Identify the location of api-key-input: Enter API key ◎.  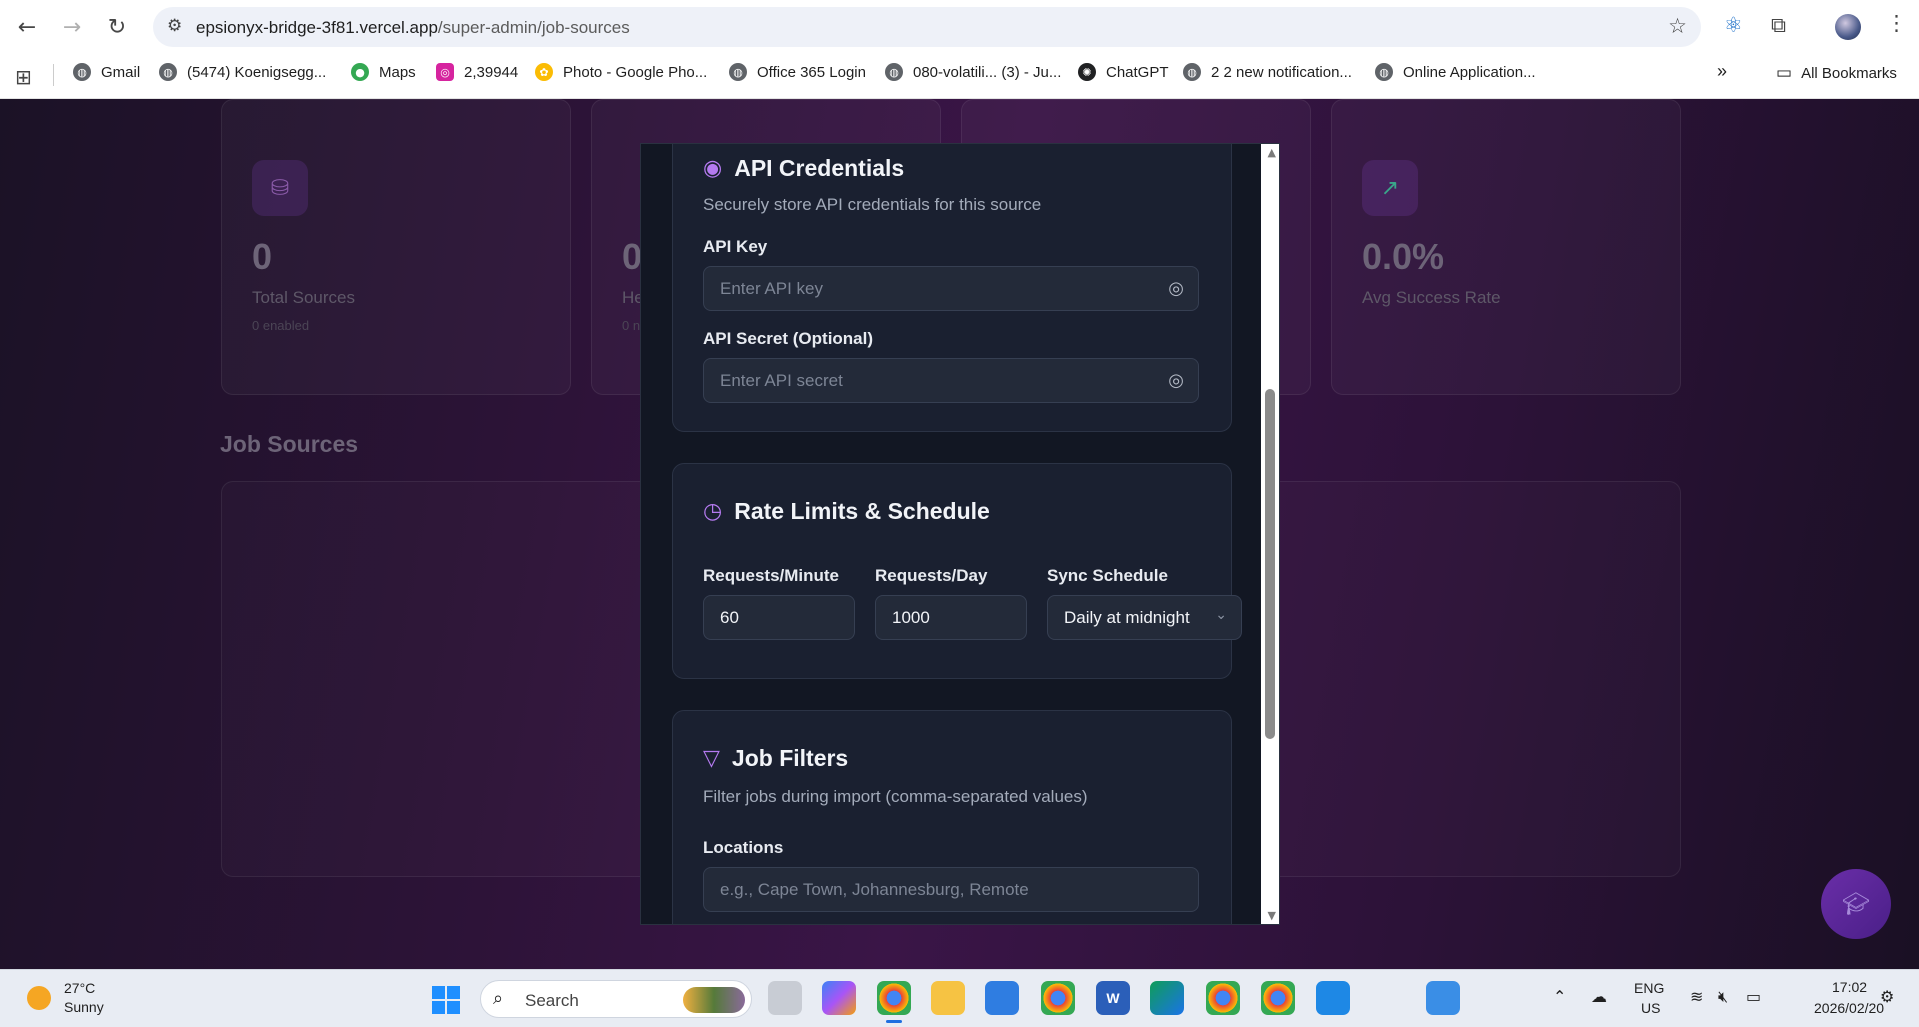
(951, 288).